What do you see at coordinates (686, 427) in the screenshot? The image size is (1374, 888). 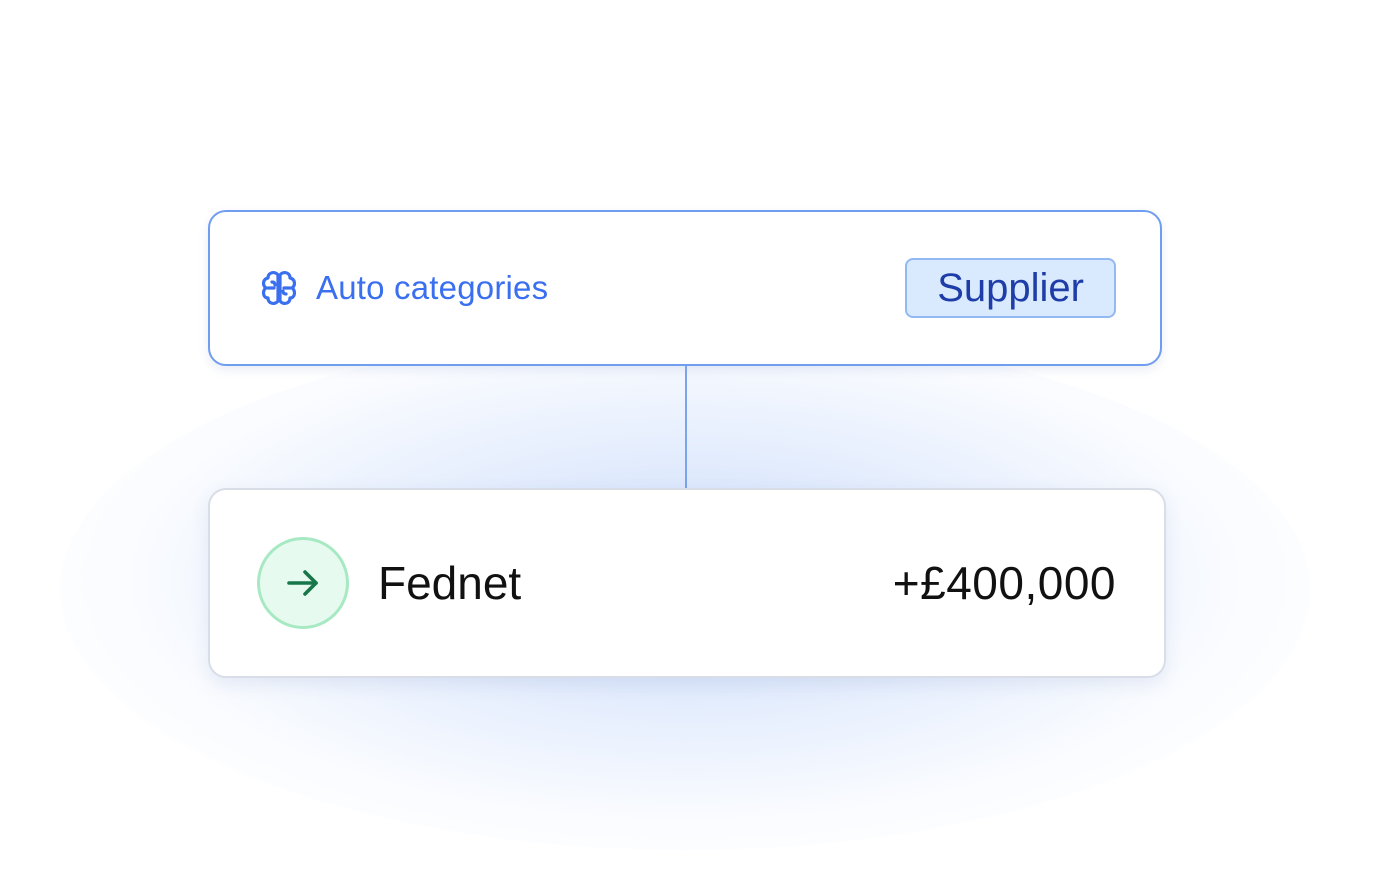 I see `connector-line` at bounding box center [686, 427].